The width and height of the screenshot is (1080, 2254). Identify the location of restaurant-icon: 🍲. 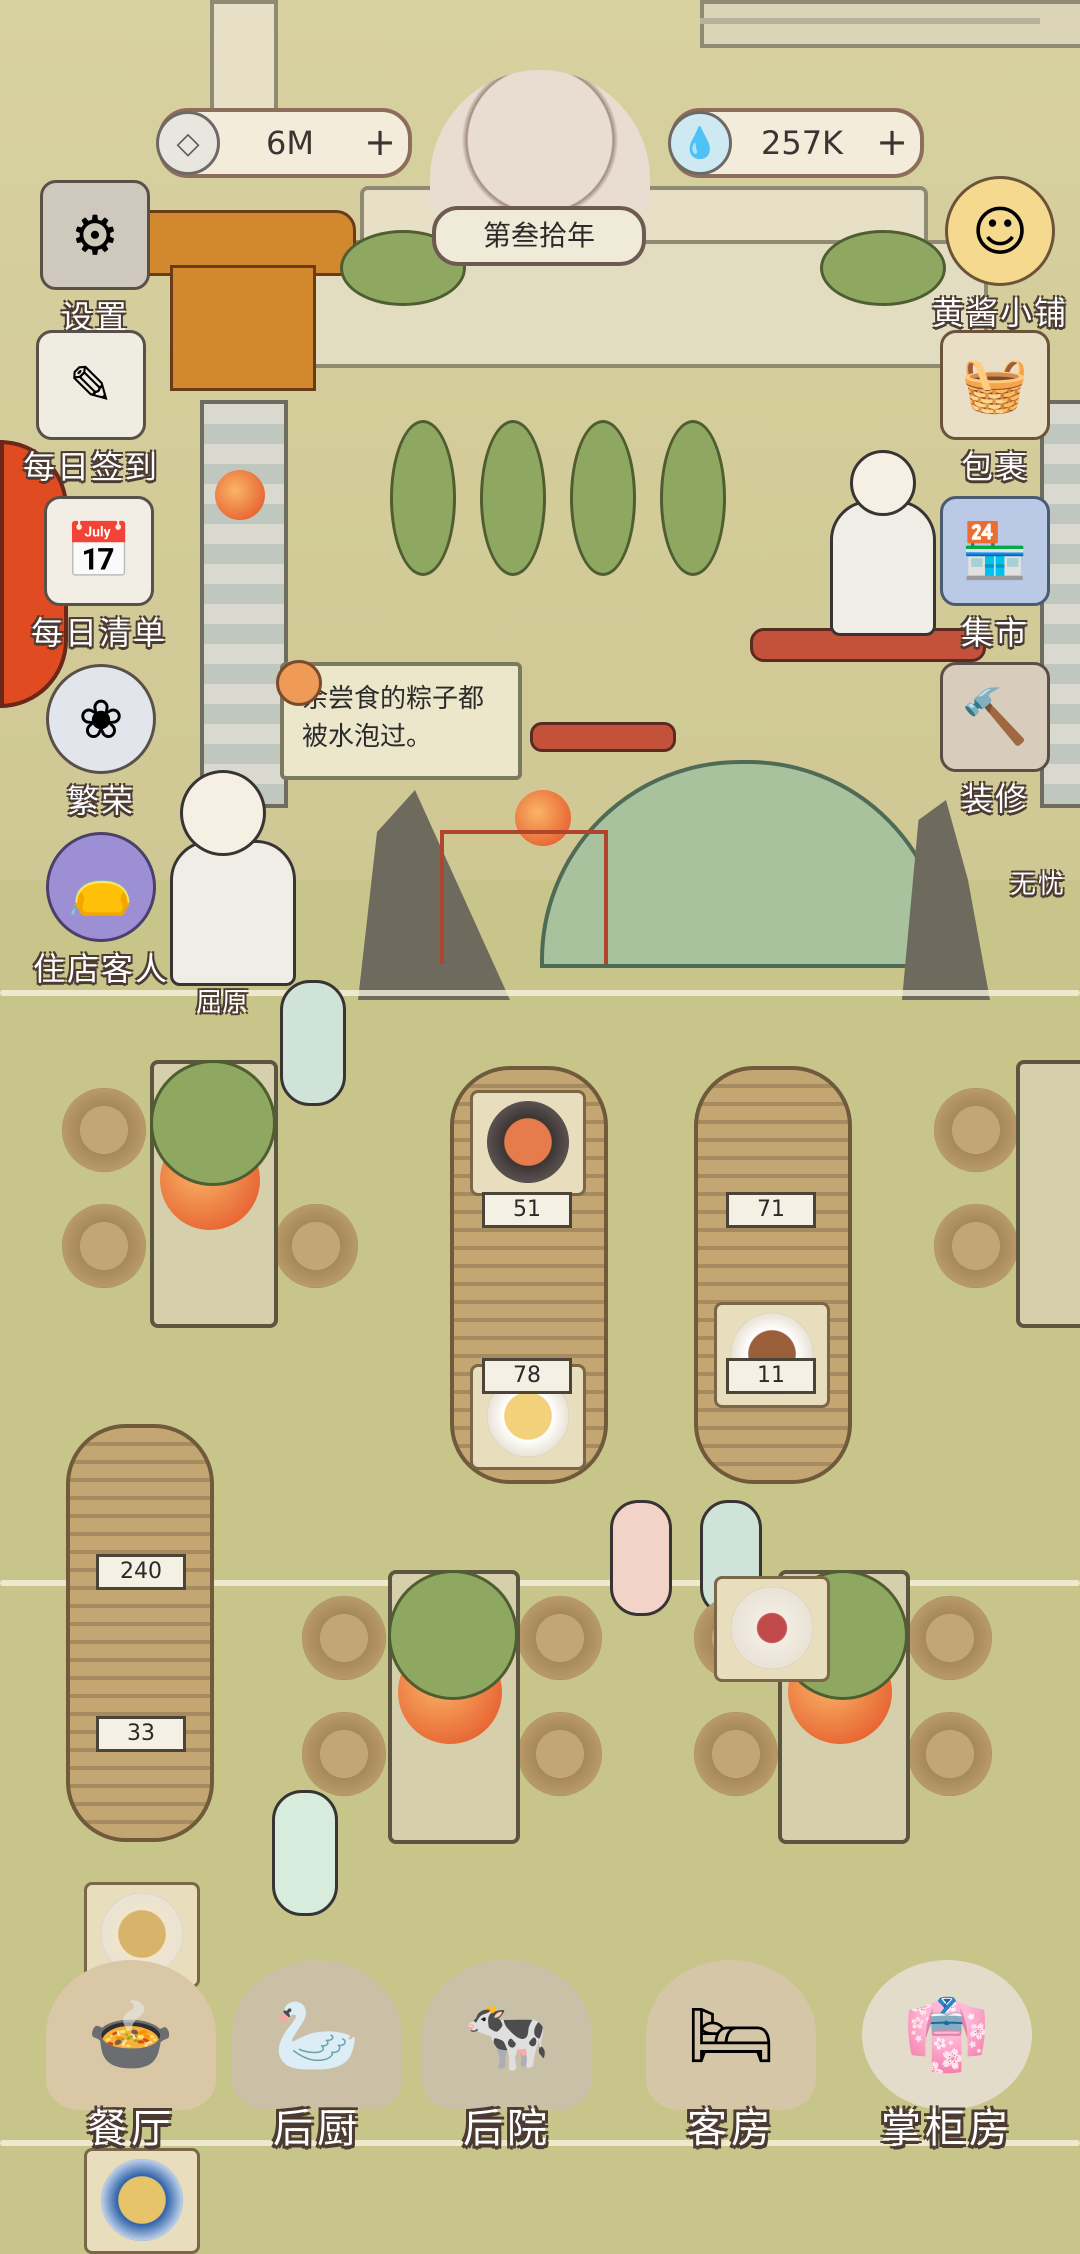
(131, 2035).